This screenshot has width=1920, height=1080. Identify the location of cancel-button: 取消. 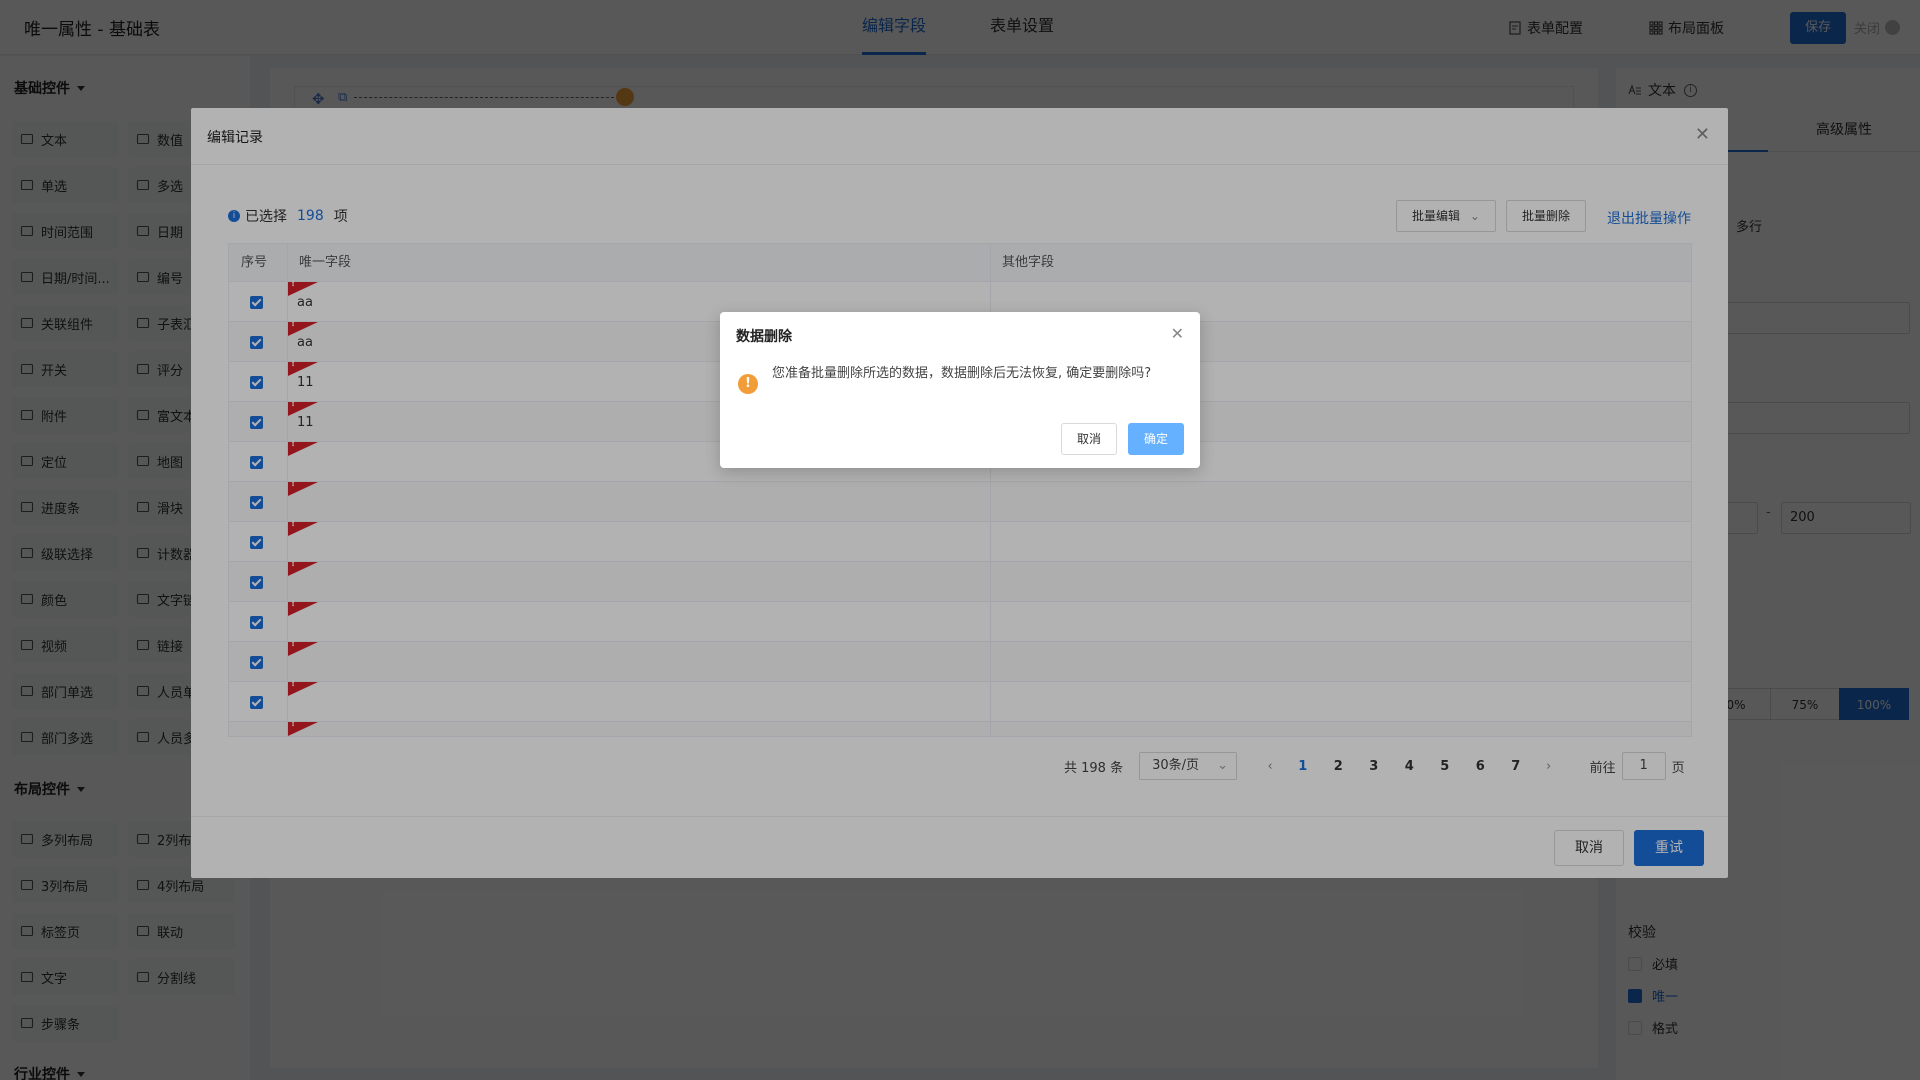
(1089, 439).